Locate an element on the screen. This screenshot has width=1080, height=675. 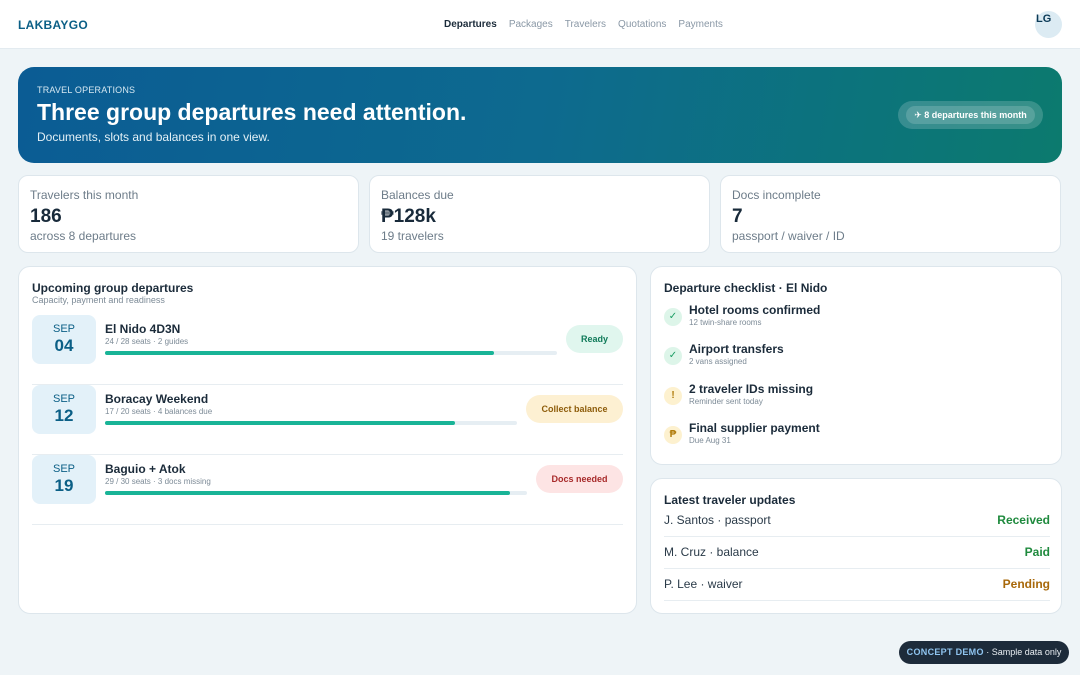
update-row: P. Lee · waiver Pending is located at coordinates (857, 585).